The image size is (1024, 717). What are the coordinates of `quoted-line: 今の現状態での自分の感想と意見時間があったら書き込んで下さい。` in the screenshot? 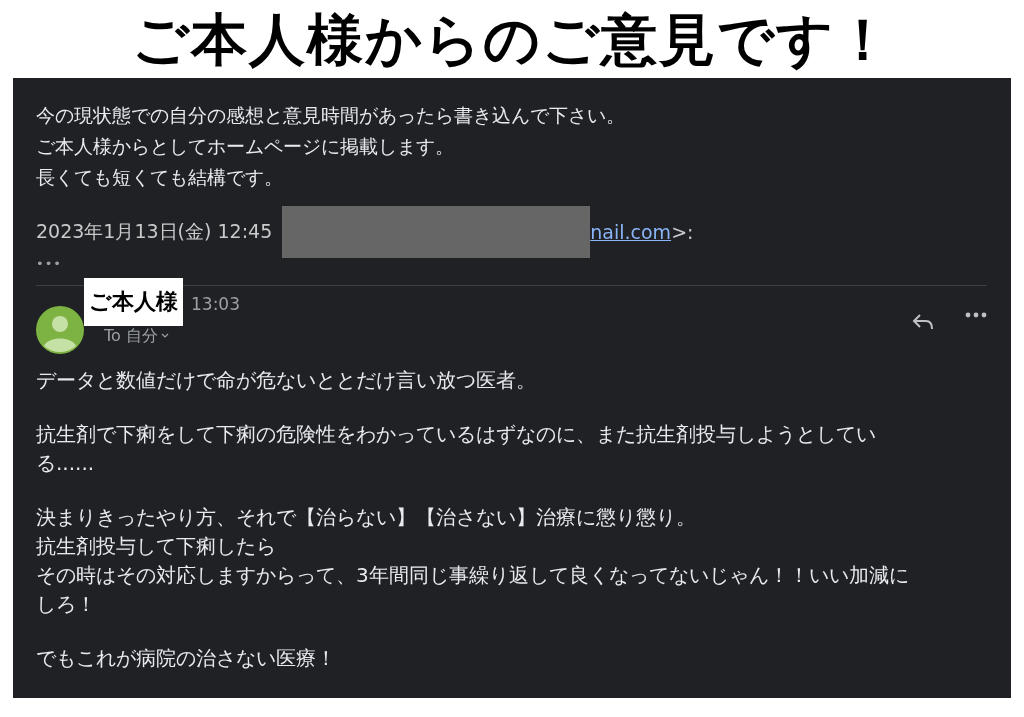 It's located at (331, 115).